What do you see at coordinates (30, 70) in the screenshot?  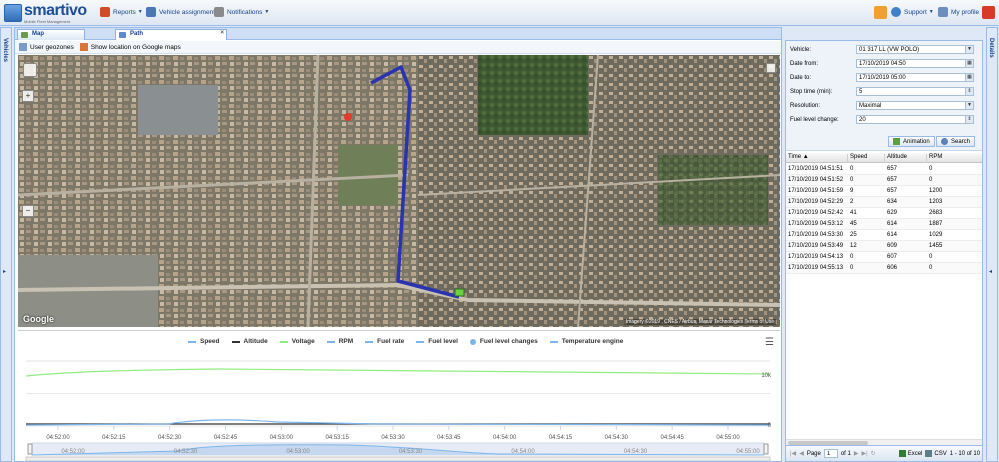 I see `street-view-icon` at bounding box center [30, 70].